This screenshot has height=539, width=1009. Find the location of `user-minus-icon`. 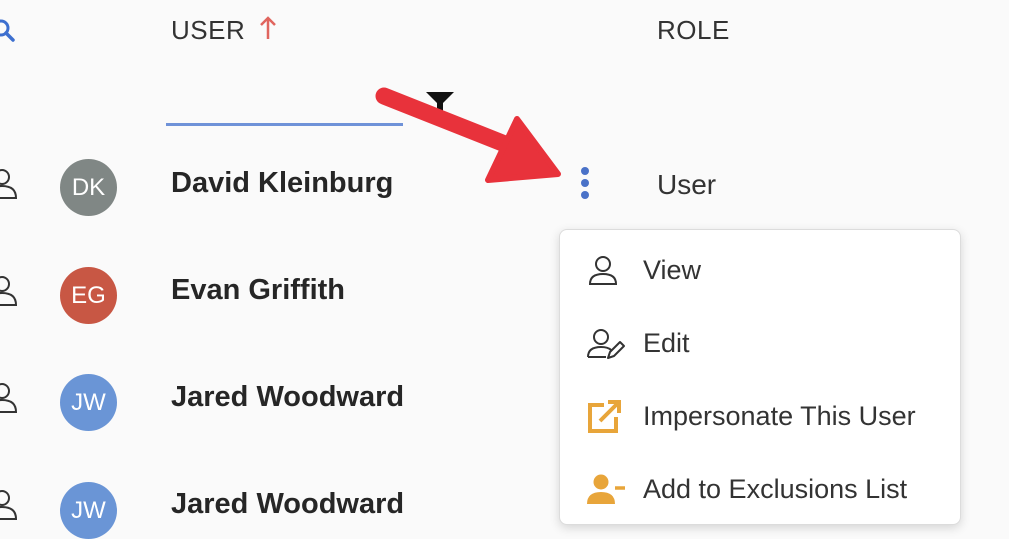

user-minus-icon is located at coordinates (606, 489).